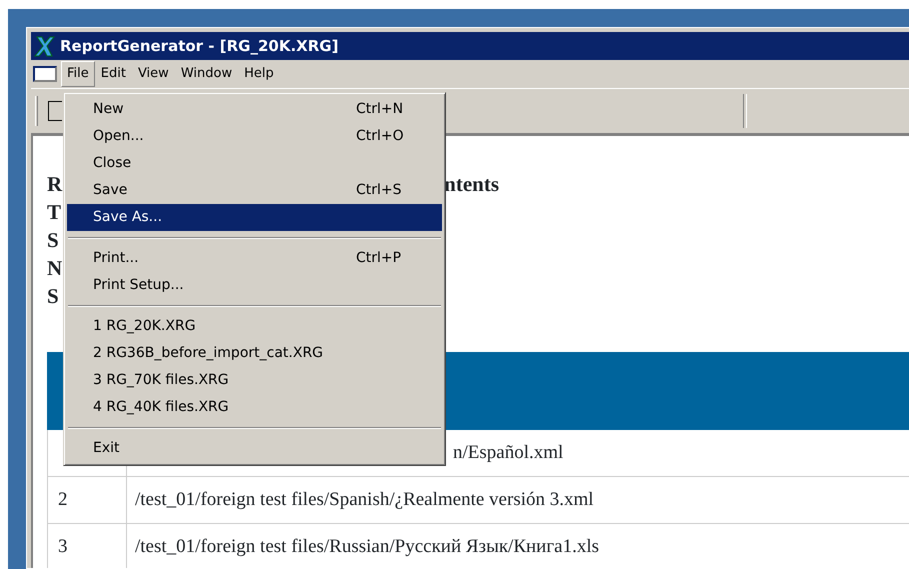 The width and height of the screenshot is (909, 569). Describe the element at coordinates (54, 184) in the screenshot. I see `heading-text: R` at that location.